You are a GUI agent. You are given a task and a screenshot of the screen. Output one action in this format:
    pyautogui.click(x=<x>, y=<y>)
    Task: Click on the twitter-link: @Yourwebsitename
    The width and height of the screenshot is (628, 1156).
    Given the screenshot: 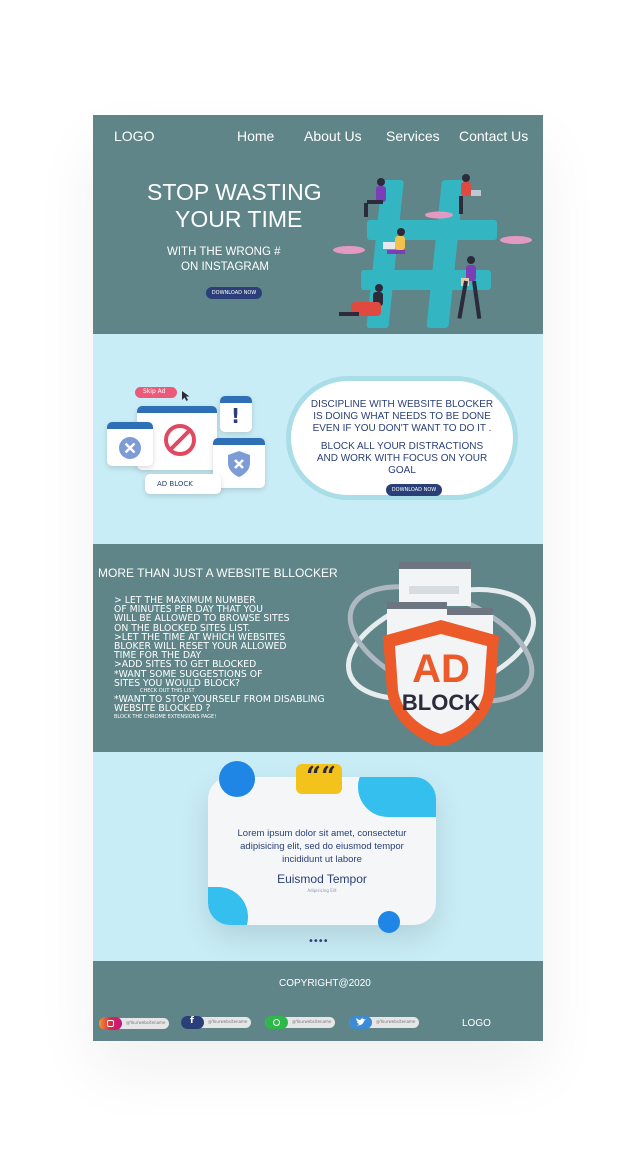 What is the action you would take?
    pyautogui.click(x=384, y=1022)
    